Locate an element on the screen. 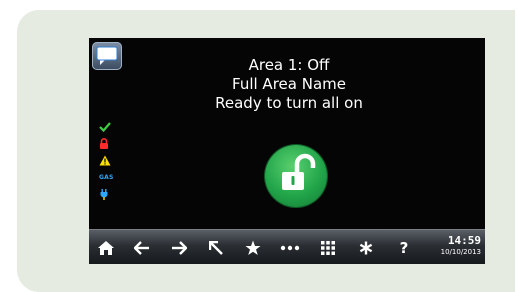  gas-icon: GAS is located at coordinates (109, 177).